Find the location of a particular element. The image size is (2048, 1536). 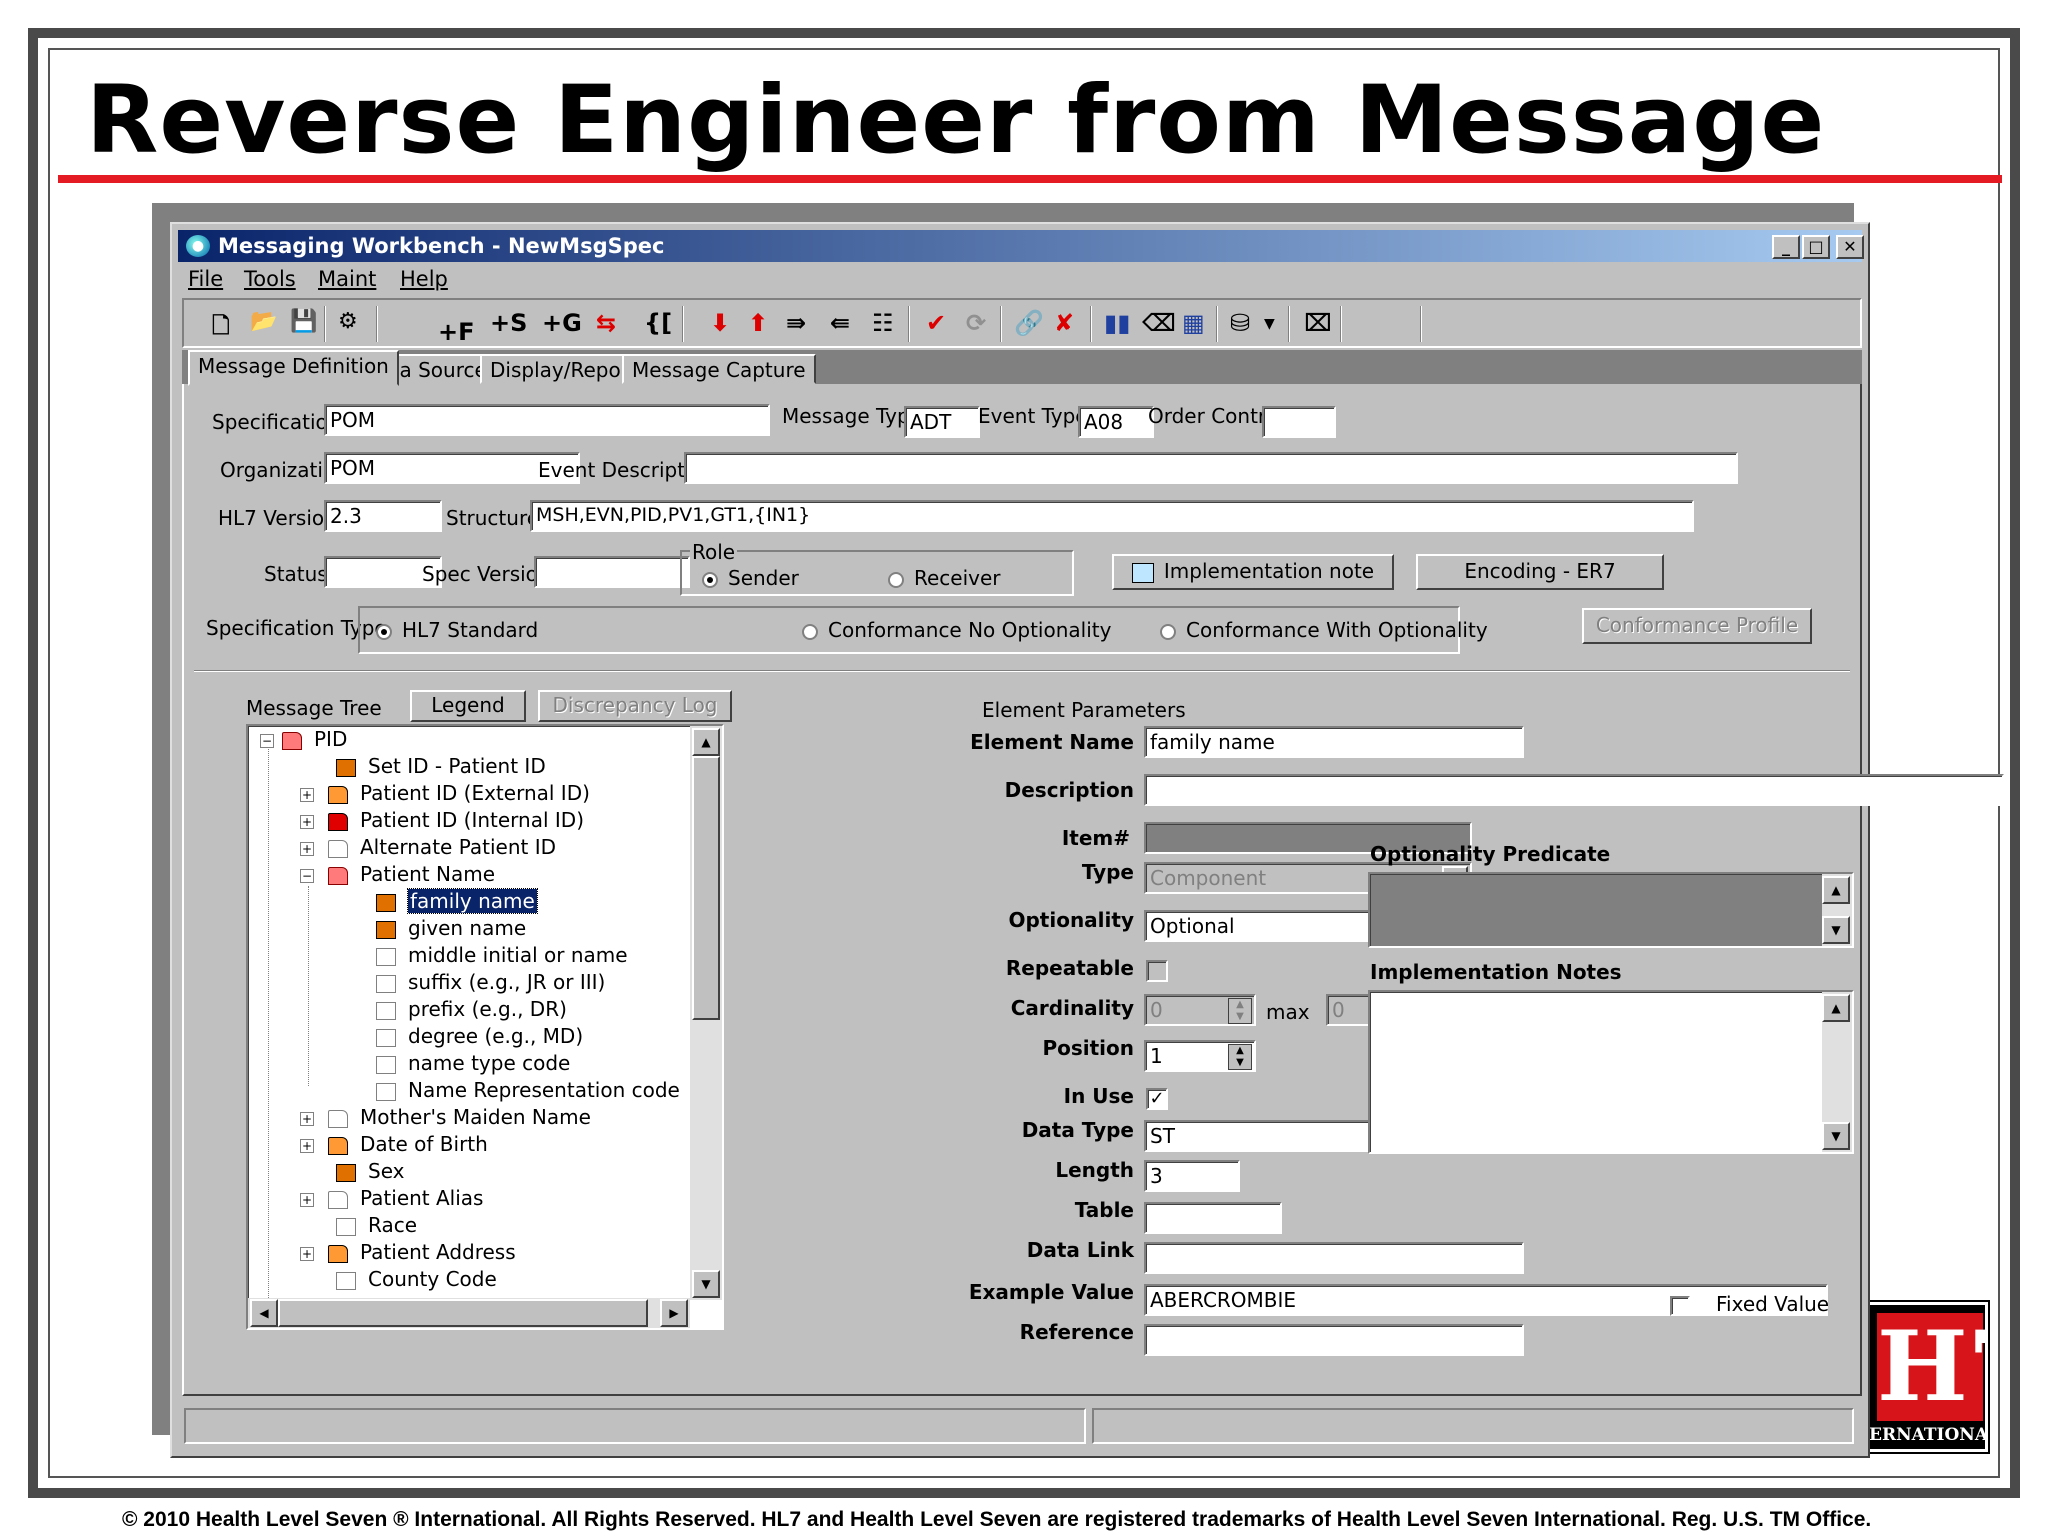

scroll-right-icon: ▶ is located at coordinates (674, 1313).